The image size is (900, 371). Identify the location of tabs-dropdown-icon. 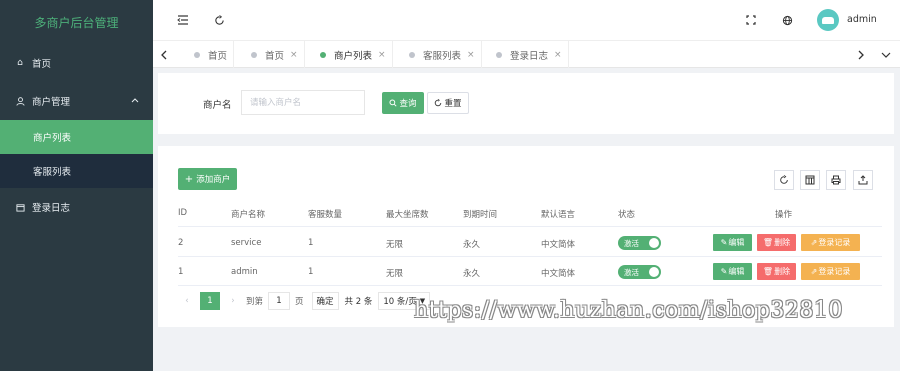
(886, 54).